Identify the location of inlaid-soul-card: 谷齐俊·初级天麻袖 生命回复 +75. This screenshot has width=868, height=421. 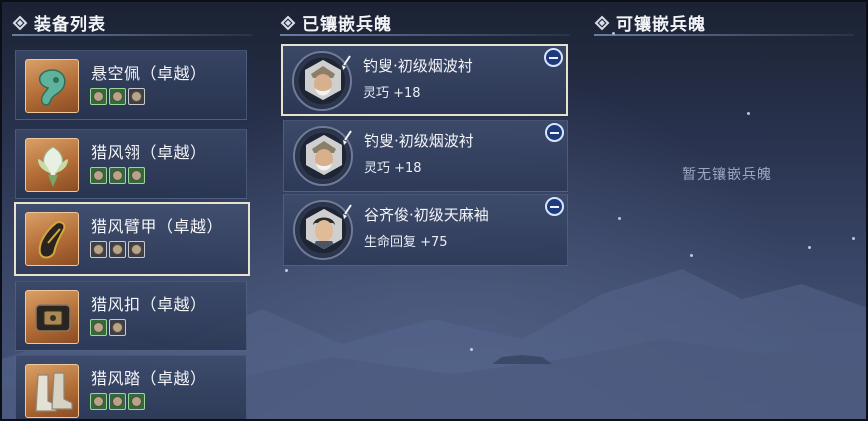
(425, 230).